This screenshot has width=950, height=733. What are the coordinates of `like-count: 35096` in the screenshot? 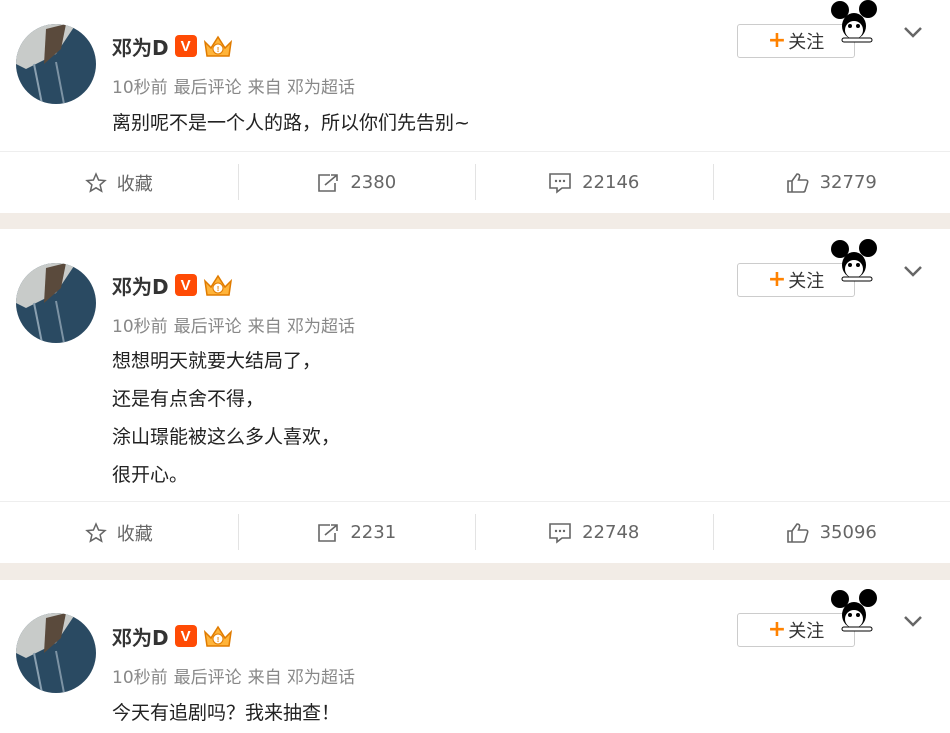 It's located at (848, 532).